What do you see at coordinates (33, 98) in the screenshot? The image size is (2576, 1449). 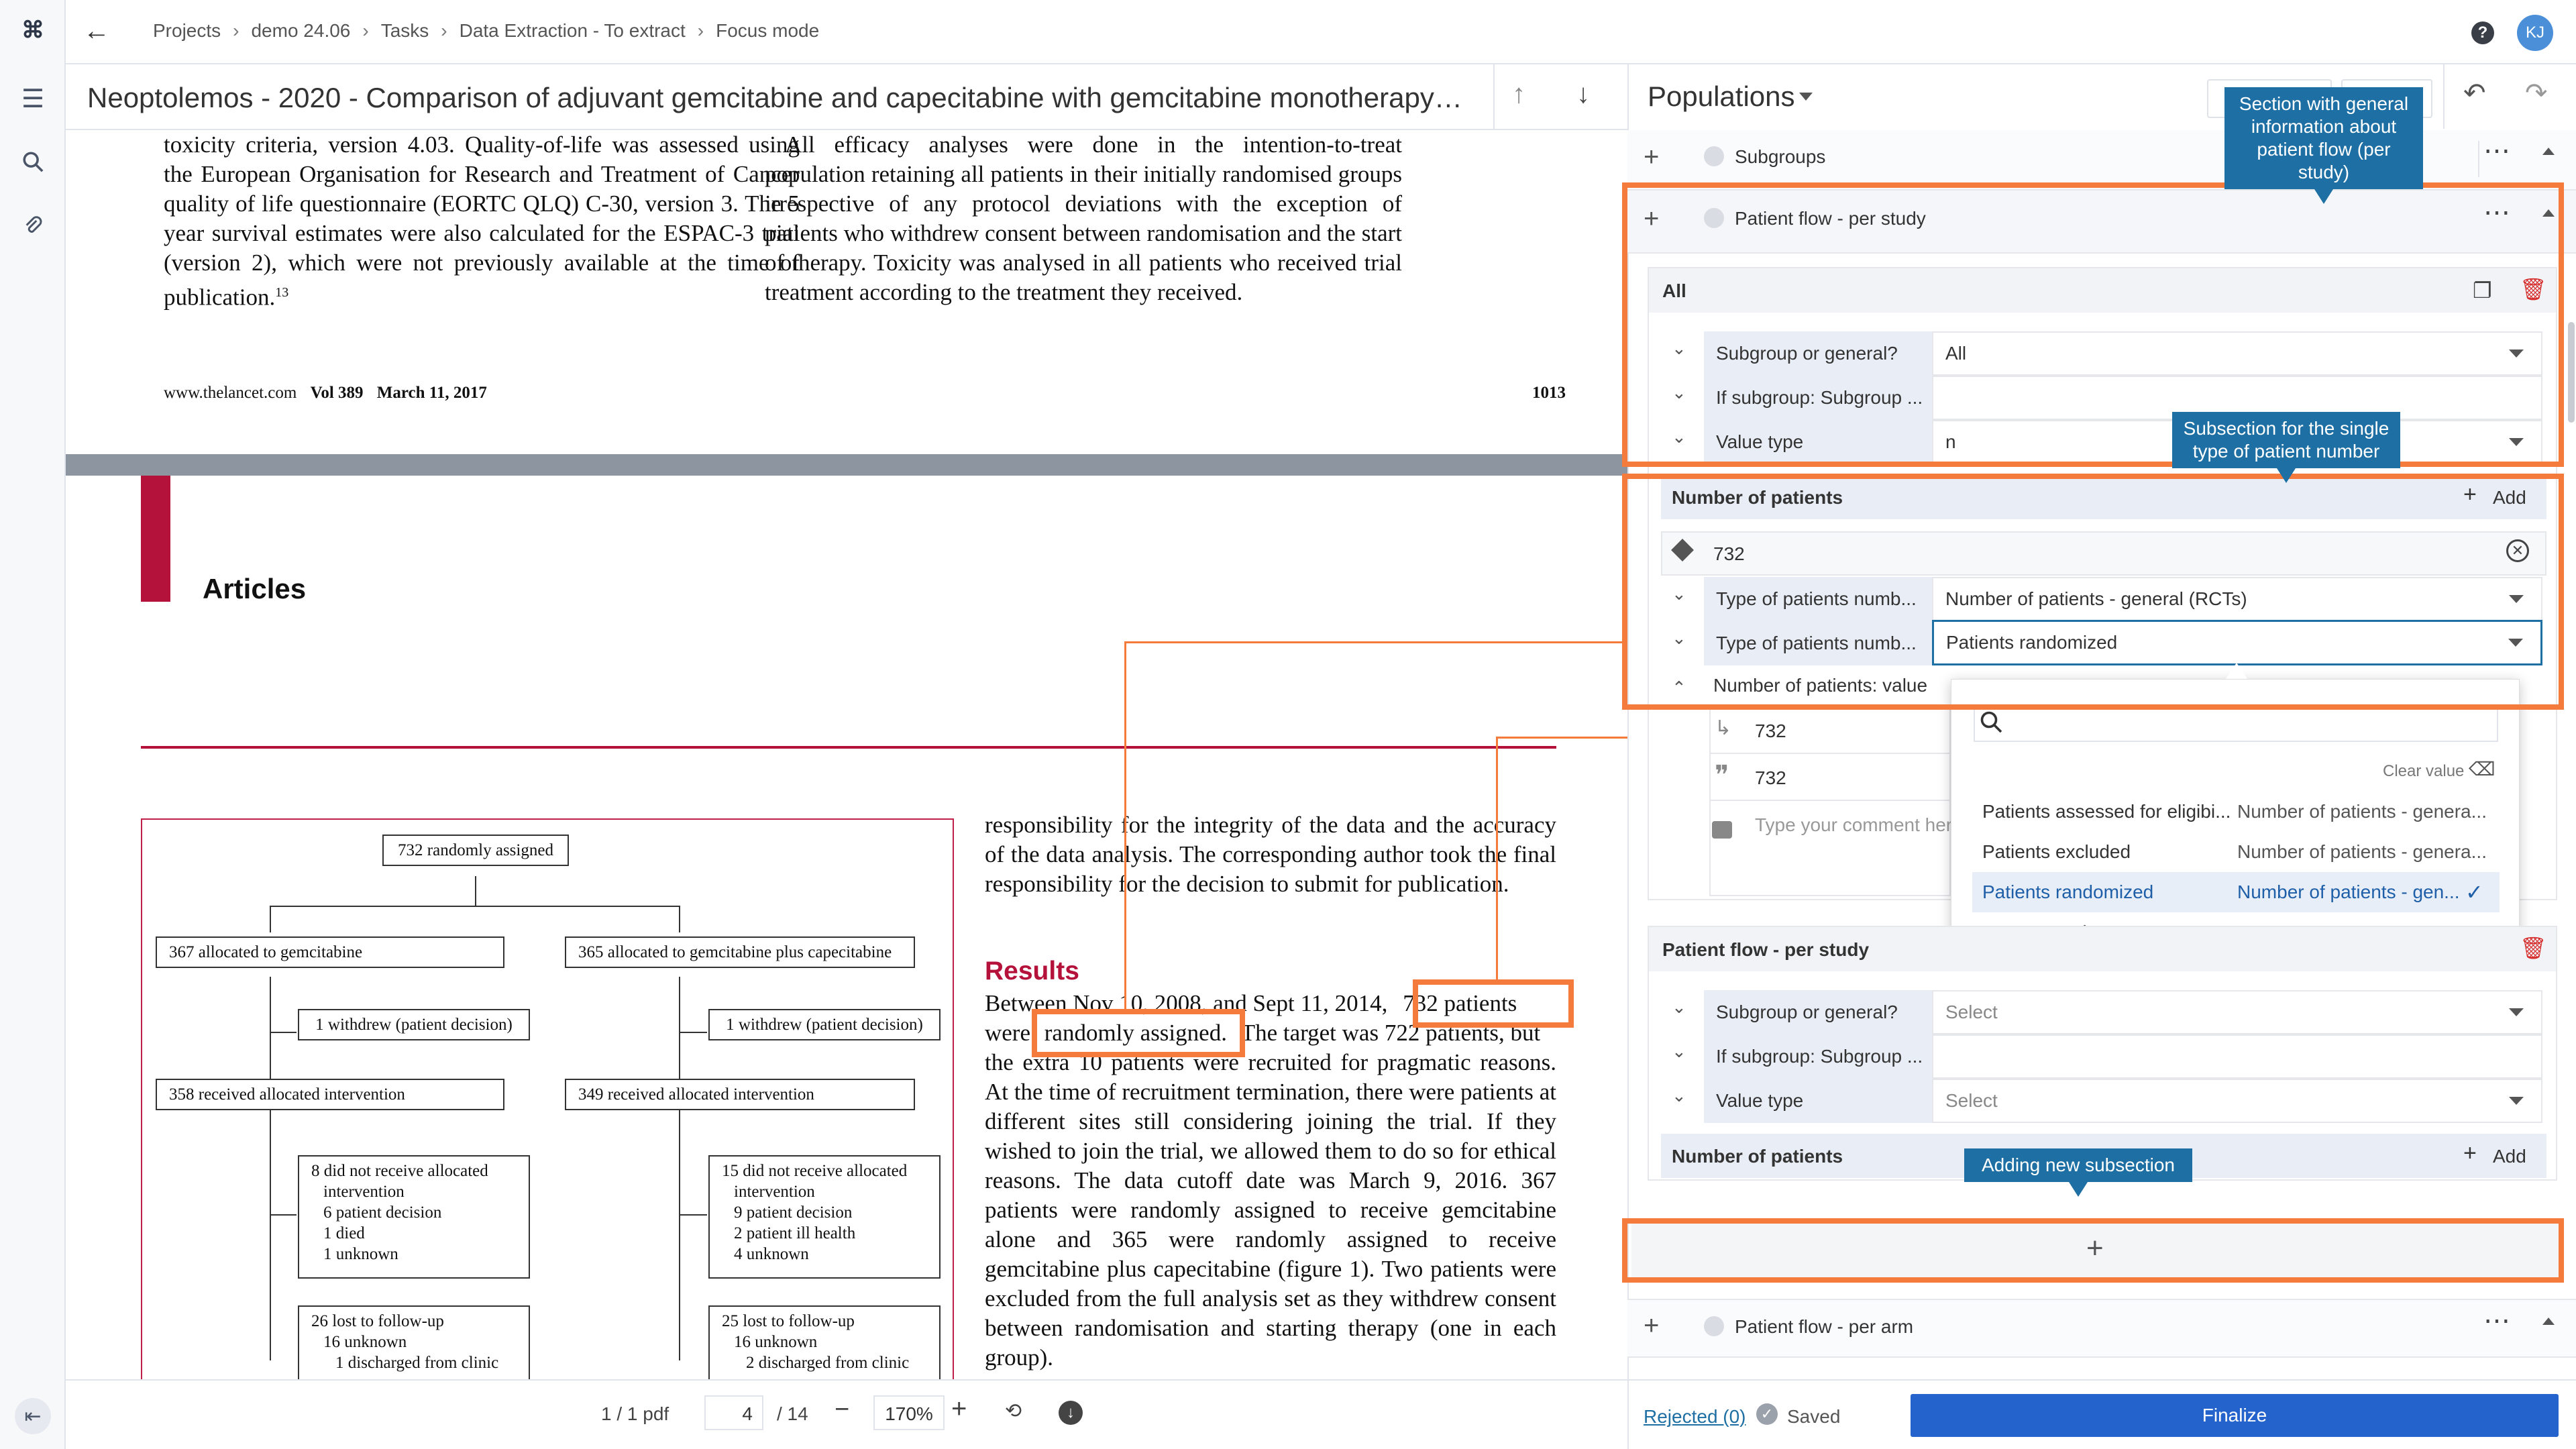 I see `list-icon: ☰` at bounding box center [33, 98].